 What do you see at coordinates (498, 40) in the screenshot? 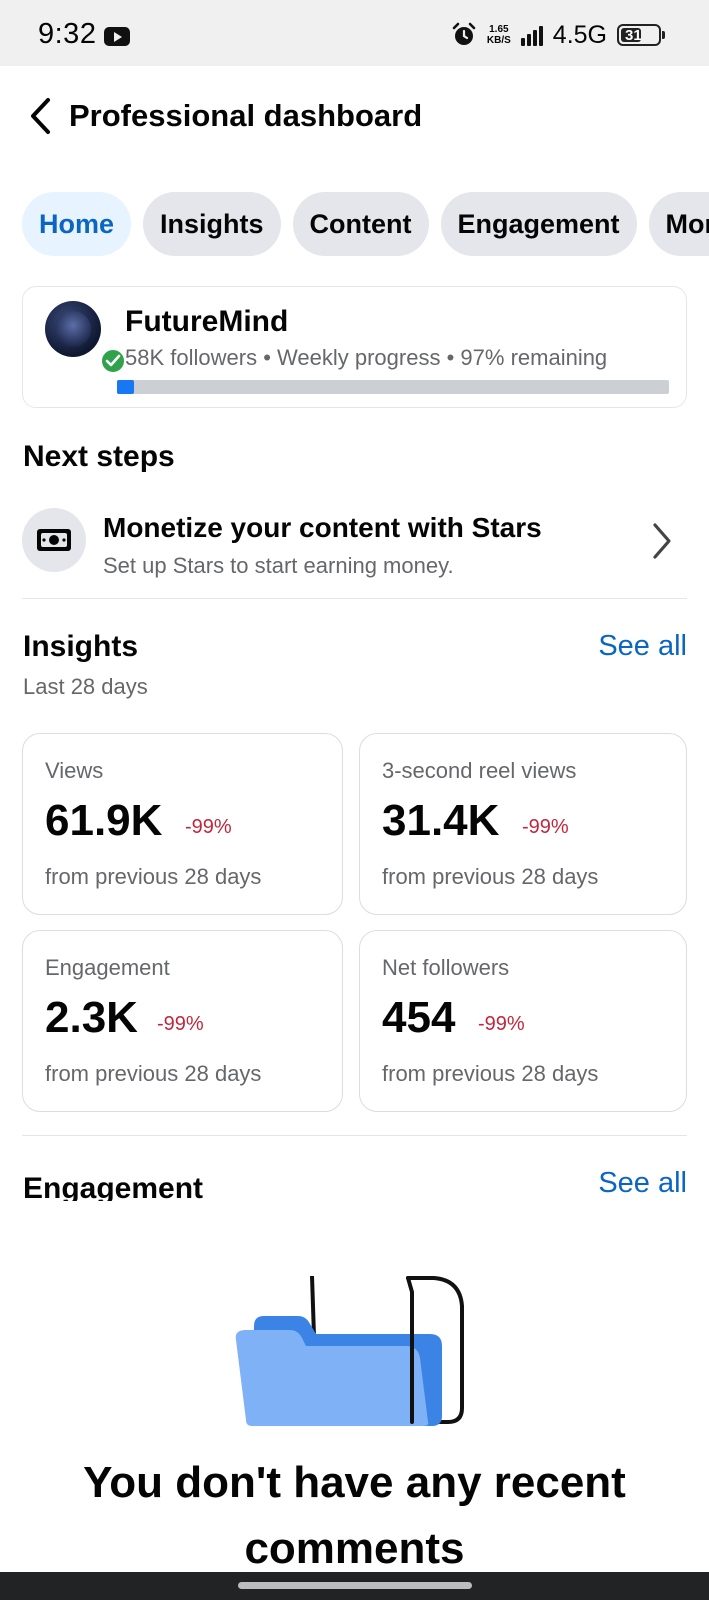
I see `speed-unit: KB/S` at bounding box center [498, 40].